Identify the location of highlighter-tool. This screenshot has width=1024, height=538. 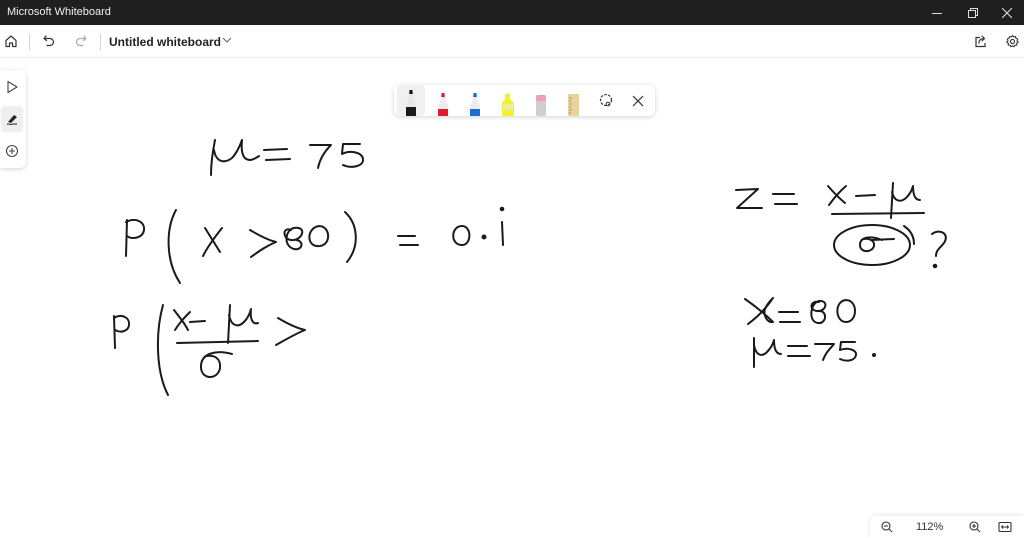
(508, 100).